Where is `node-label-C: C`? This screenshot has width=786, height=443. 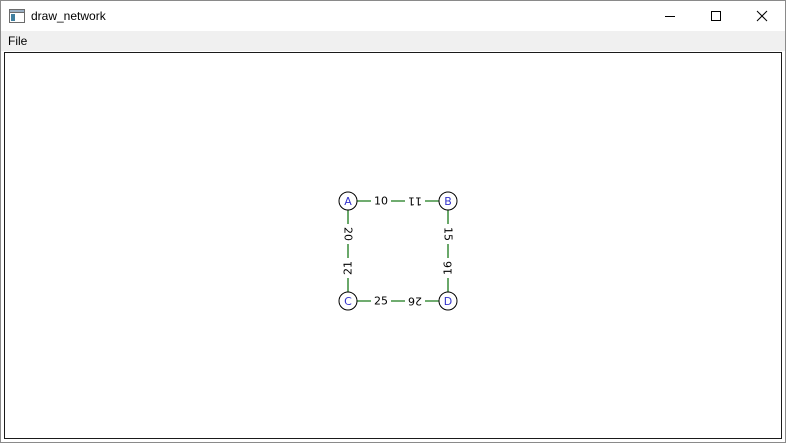
node-label-C: C is located at coordinates (348, 301).